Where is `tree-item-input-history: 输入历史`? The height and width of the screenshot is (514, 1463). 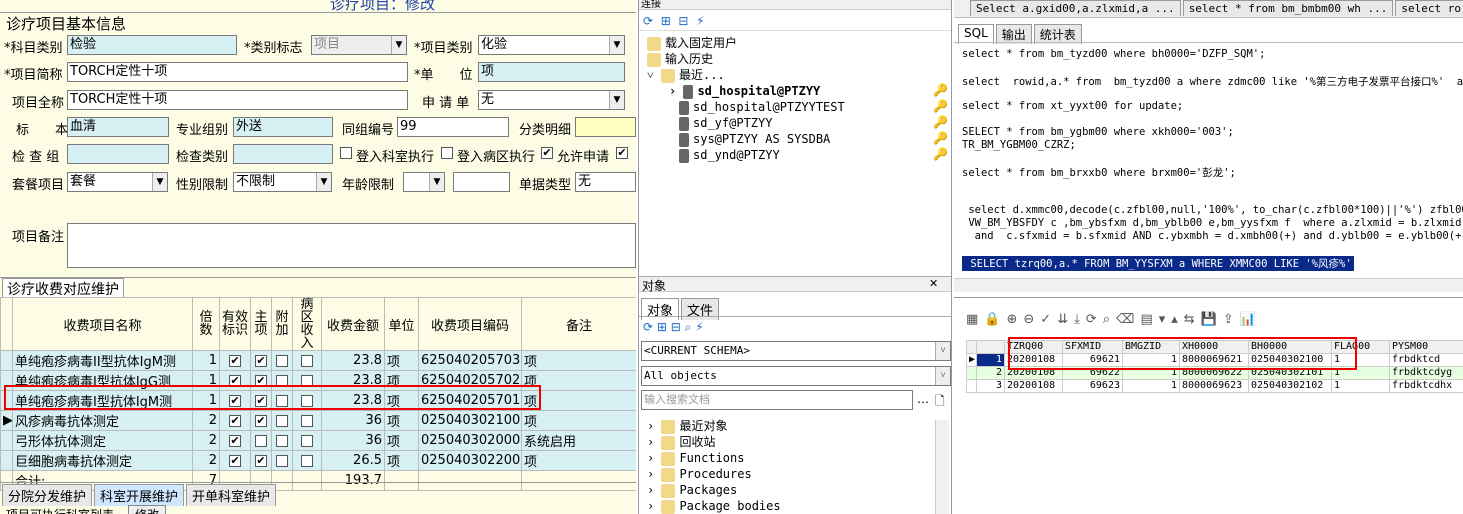 tree-item-input-history: 输入历史 is located at coordinates (746, 59).